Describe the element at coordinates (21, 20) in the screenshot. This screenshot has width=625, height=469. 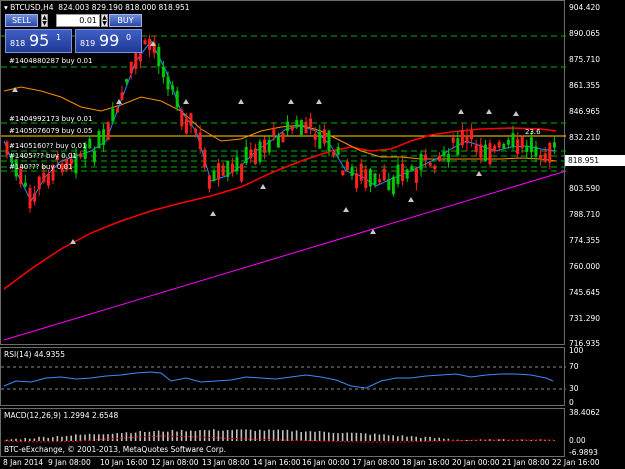
I see `sell-button: SELL` at that location.